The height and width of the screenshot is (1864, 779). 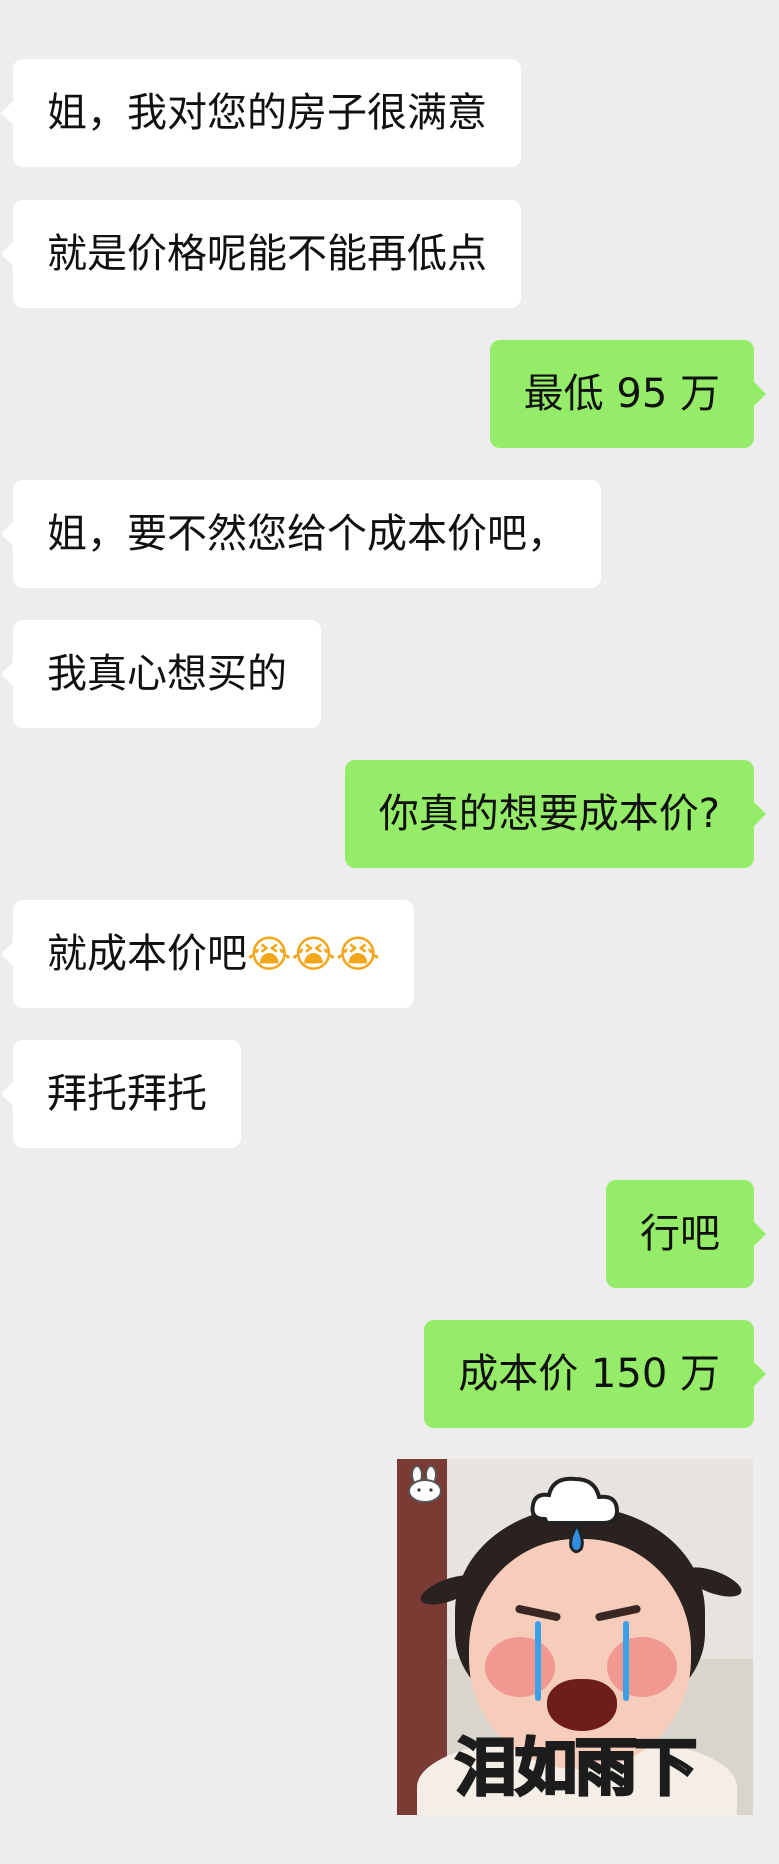 What do you see at coordinates (147, 954) in the screenshot?
I see `message-text: 就成本价吧` at bounding box center [147, 954].